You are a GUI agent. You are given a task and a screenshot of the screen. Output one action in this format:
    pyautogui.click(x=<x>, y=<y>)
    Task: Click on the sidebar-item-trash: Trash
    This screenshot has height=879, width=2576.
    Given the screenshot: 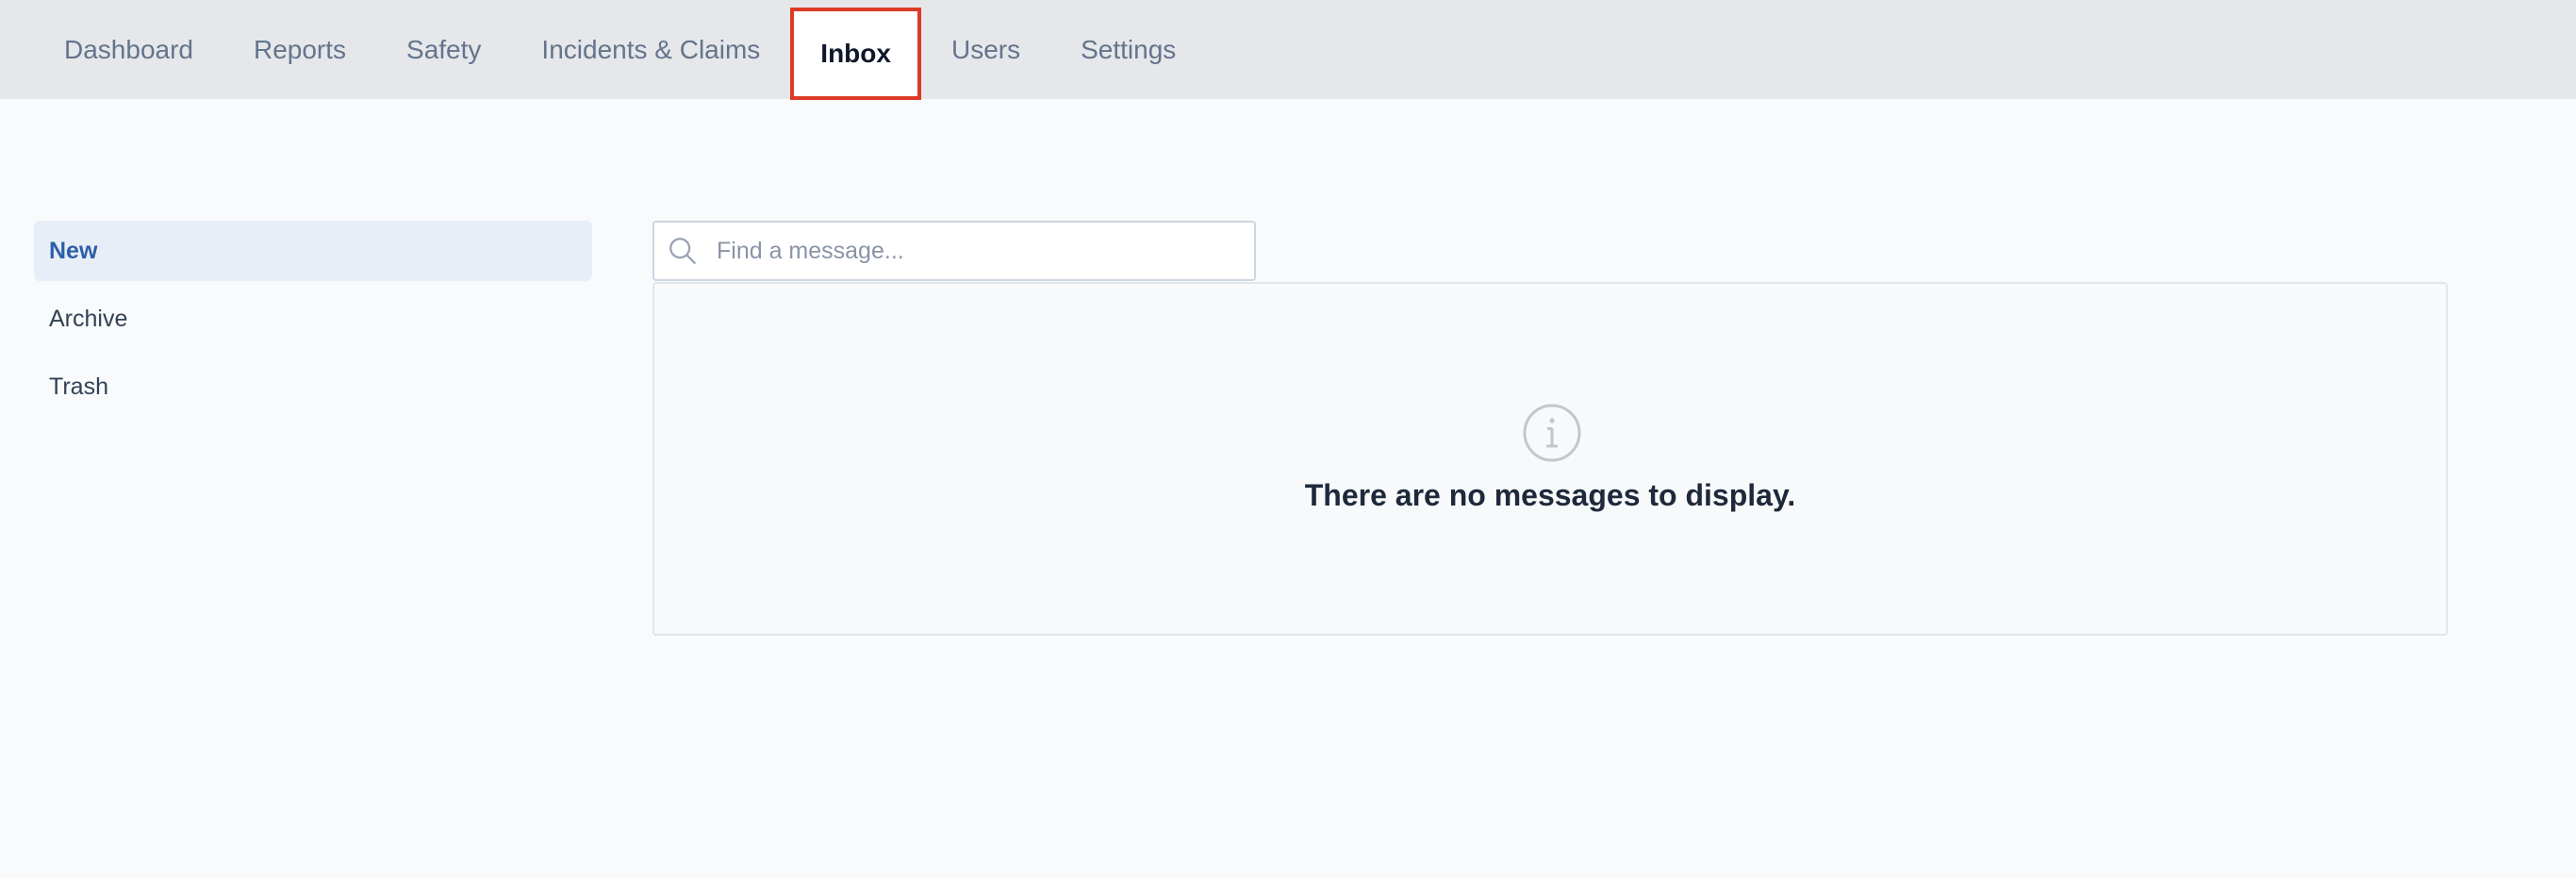 What is the action you would take?
    pyautogui.click(x=313, y=387)
    